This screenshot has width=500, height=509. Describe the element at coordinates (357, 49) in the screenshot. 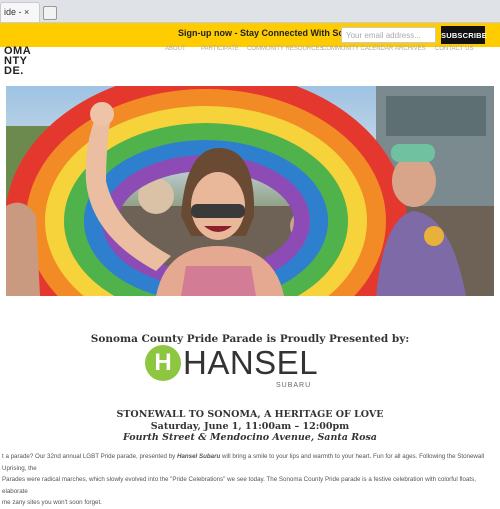

I see `nav-item-community-calendar: COMMUNITY CALENDAR` at that location.